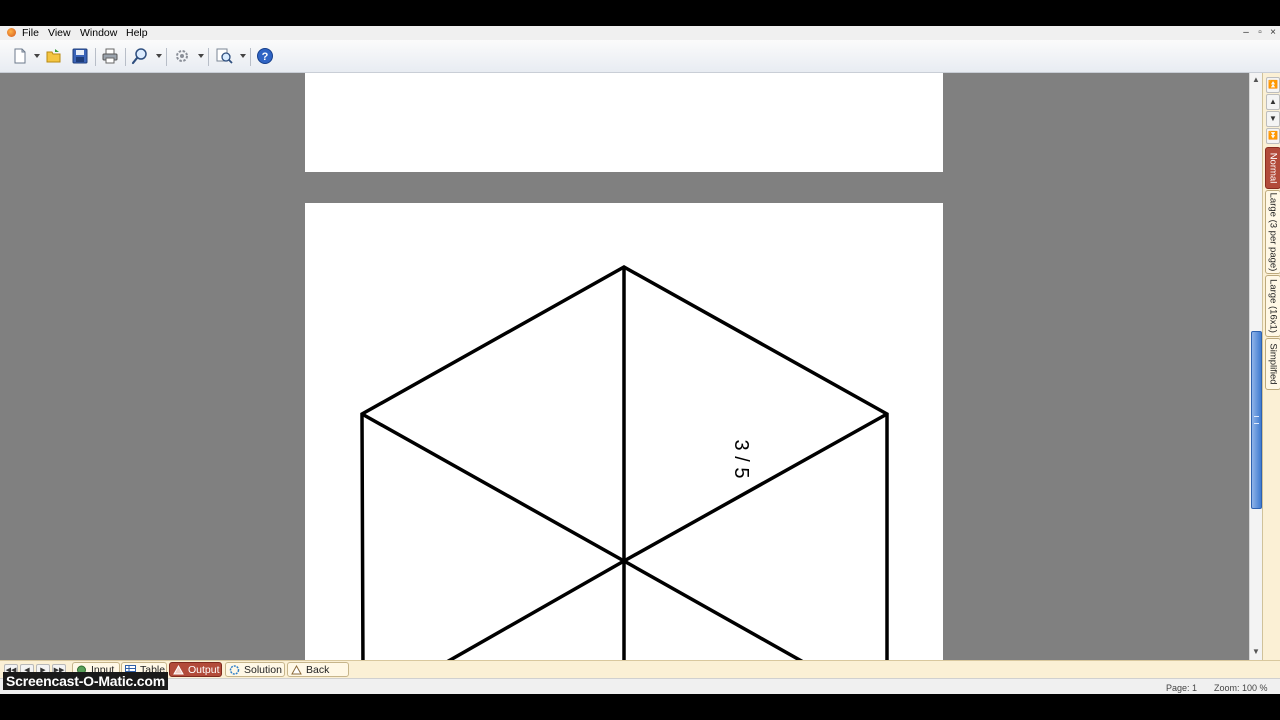  I want to click on screencast-watermark: Screencast-O-Matic.com, so click(85, 681).